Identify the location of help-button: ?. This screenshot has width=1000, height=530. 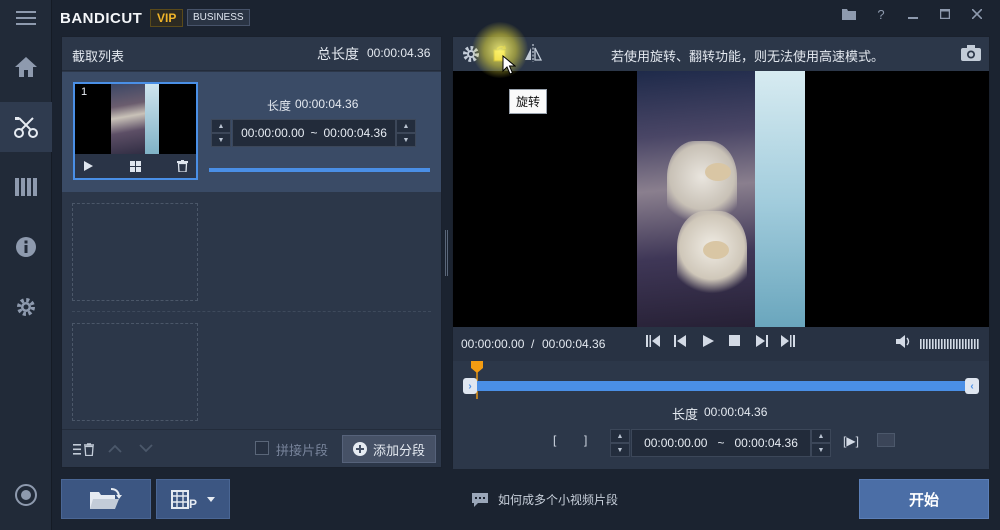
(881, 14).